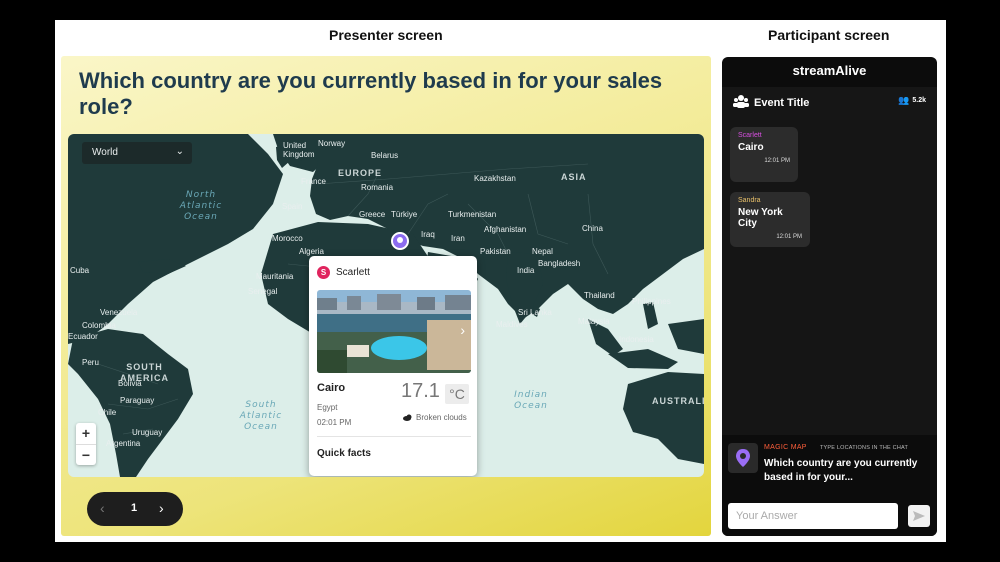 This screenshot has height=562, width=1000. I want to click on country-label: Iran, so click(458, 238).